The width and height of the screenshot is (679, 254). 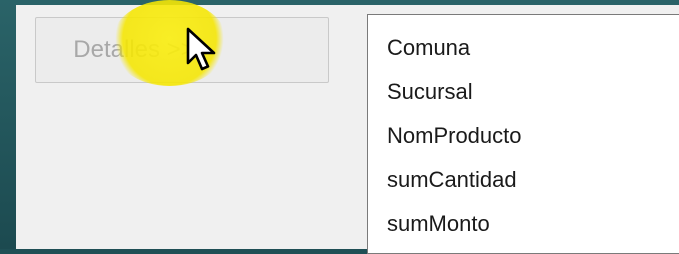 I want to click on details-button: Detalles >>, so click(x=182, y=50).